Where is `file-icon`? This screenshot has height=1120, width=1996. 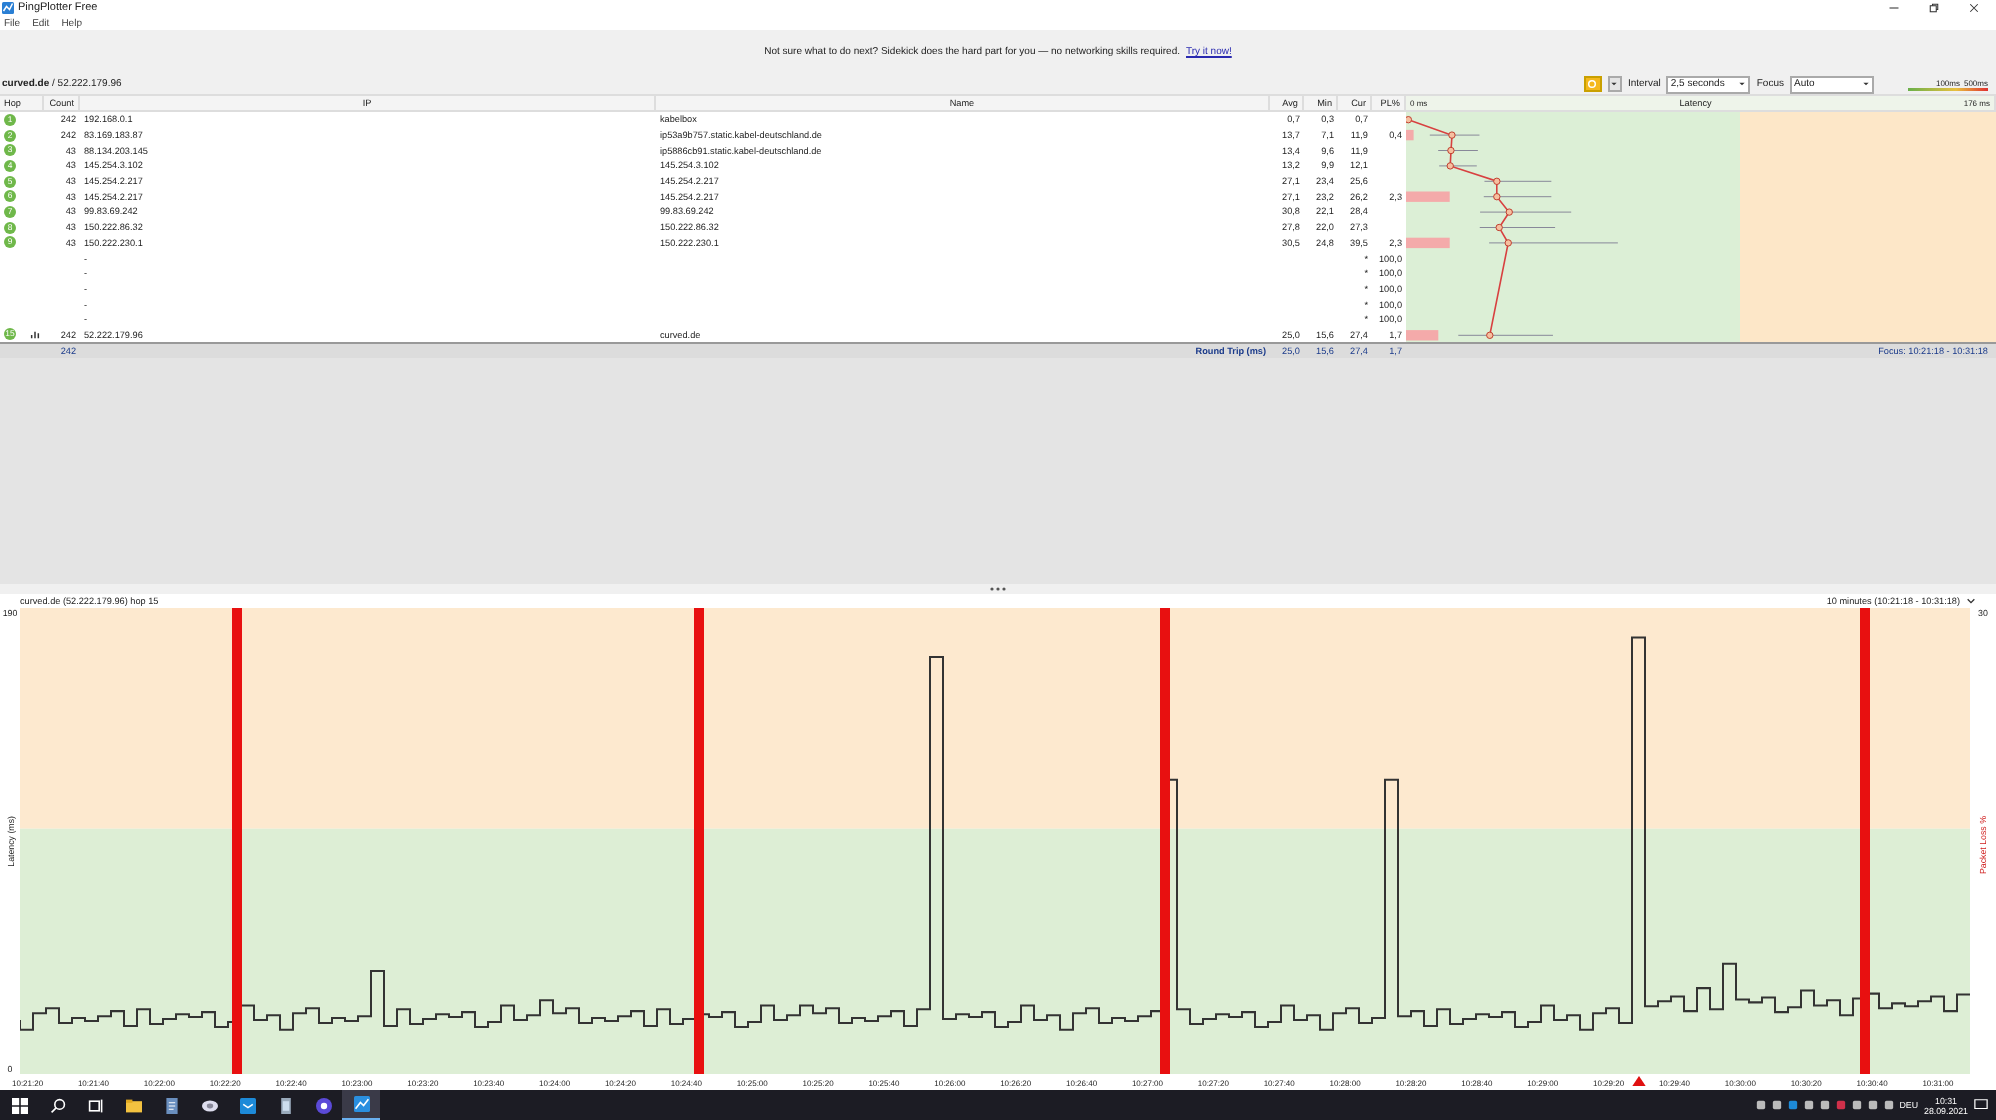 file-icon is located at coordinates (285, 1105).